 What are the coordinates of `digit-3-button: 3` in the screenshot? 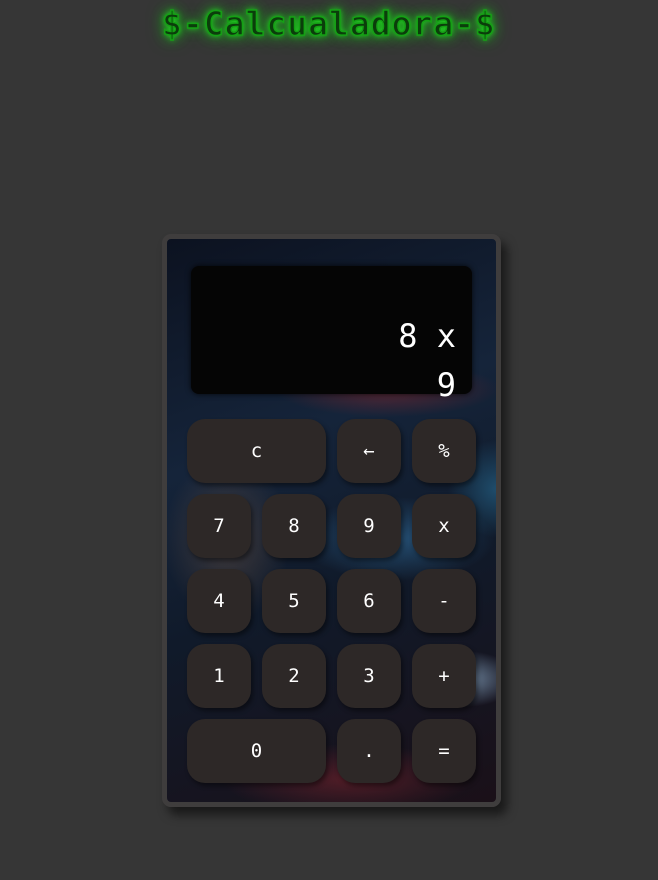 It's located at (369, 676).